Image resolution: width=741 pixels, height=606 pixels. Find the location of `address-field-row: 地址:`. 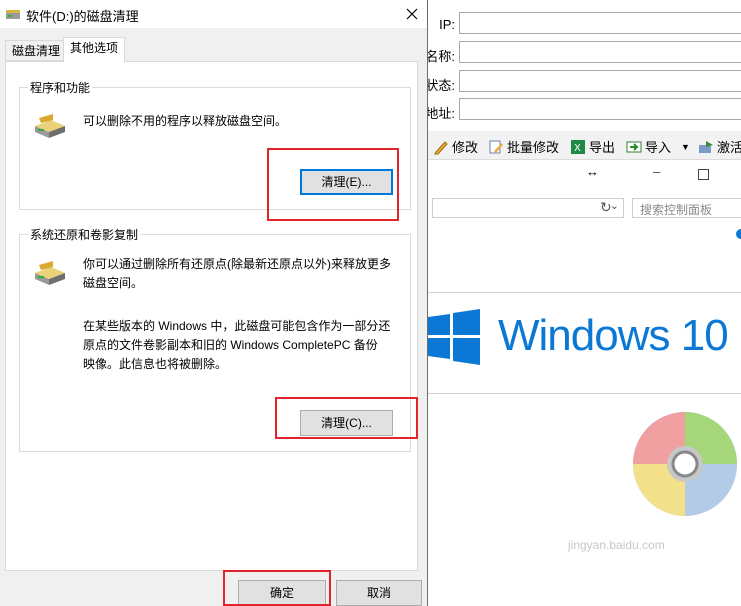

address-field-row: 地址: is located at coordinates (583, 110).